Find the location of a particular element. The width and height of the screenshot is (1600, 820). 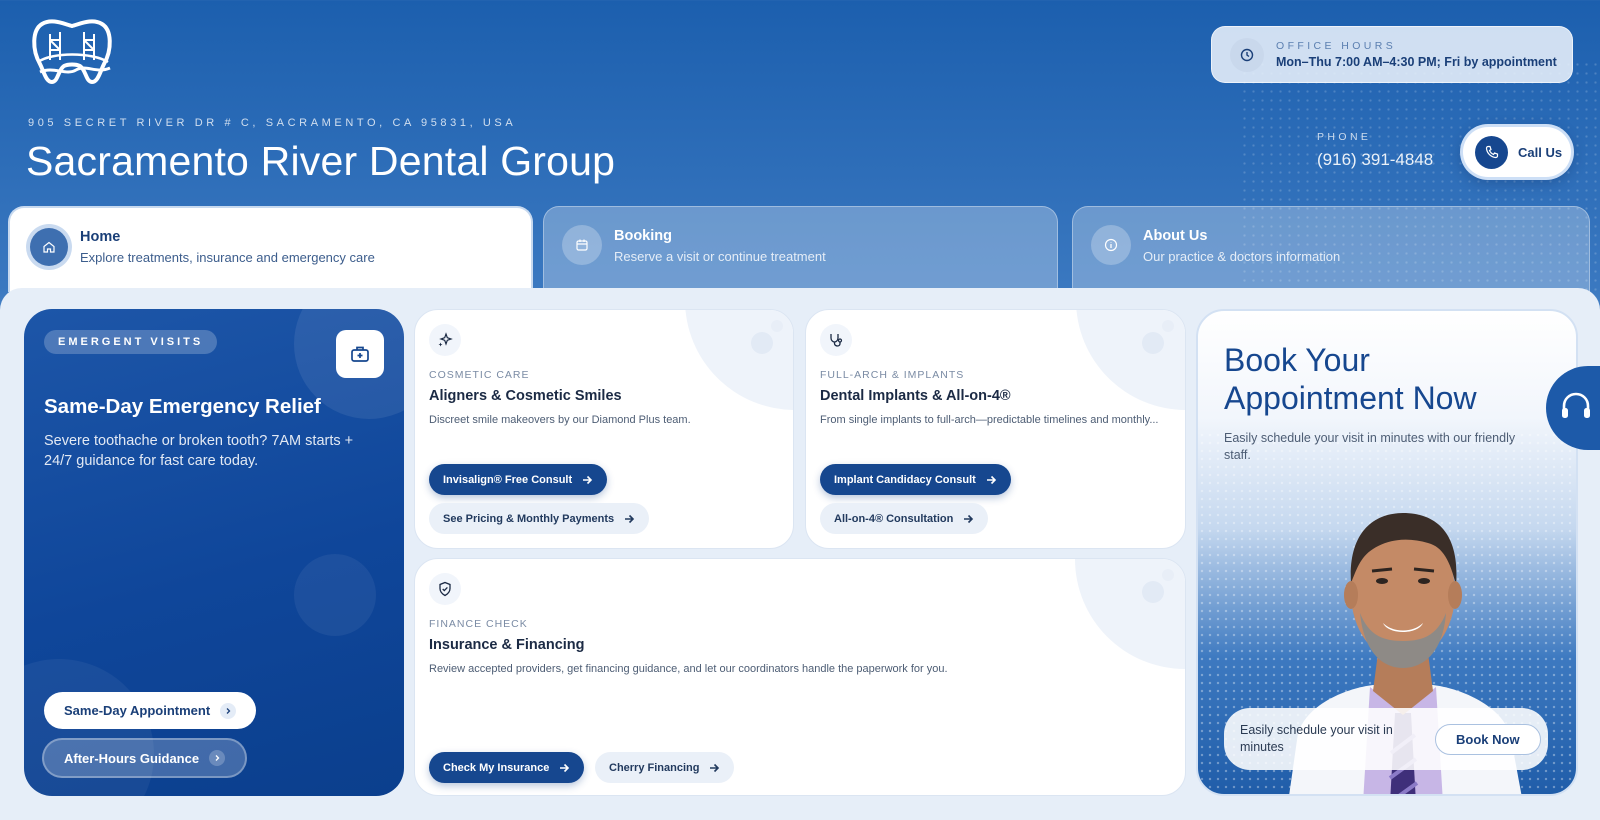

cosmetic-care-category: COSMETIC CARE is located at coordinates (479, 375).